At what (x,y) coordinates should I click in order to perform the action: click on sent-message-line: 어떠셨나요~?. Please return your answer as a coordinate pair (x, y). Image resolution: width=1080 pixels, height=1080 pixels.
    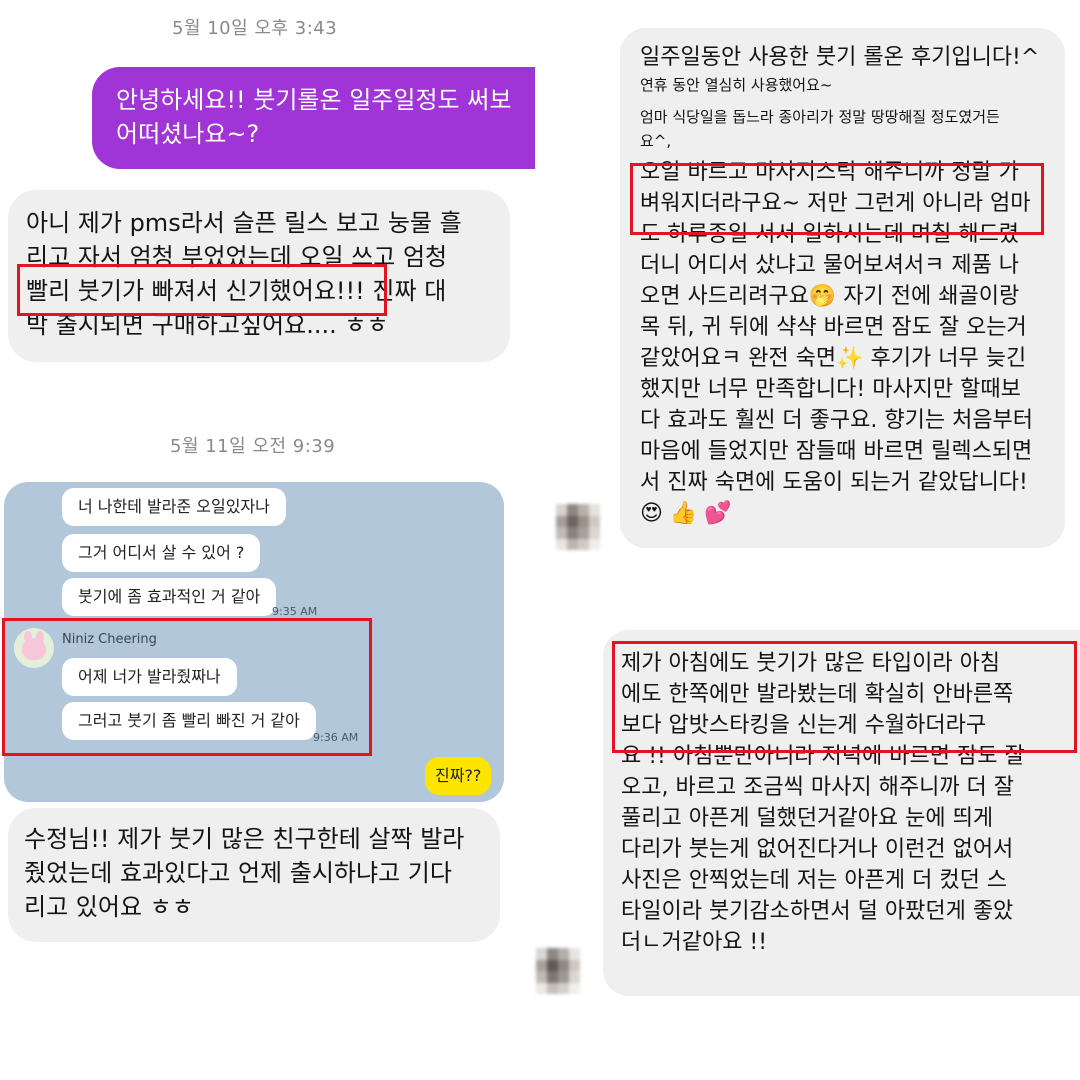
    Looking at the image, I should click on (188, 134).